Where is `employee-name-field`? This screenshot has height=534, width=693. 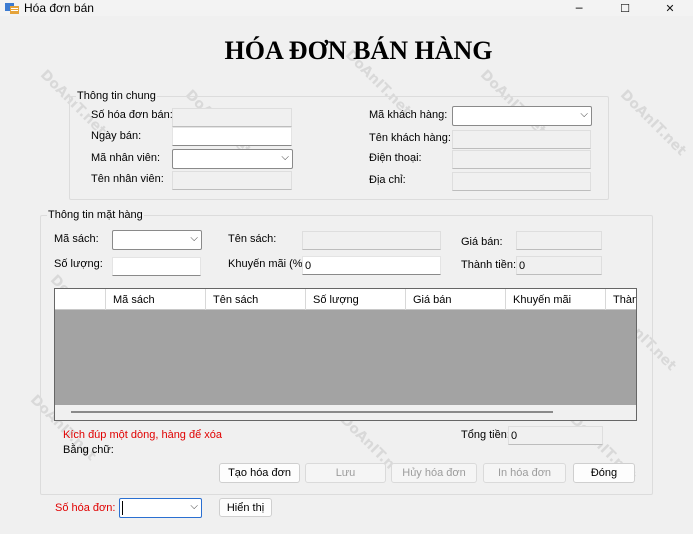 employee-name-field is located at coordinates (232, 180).